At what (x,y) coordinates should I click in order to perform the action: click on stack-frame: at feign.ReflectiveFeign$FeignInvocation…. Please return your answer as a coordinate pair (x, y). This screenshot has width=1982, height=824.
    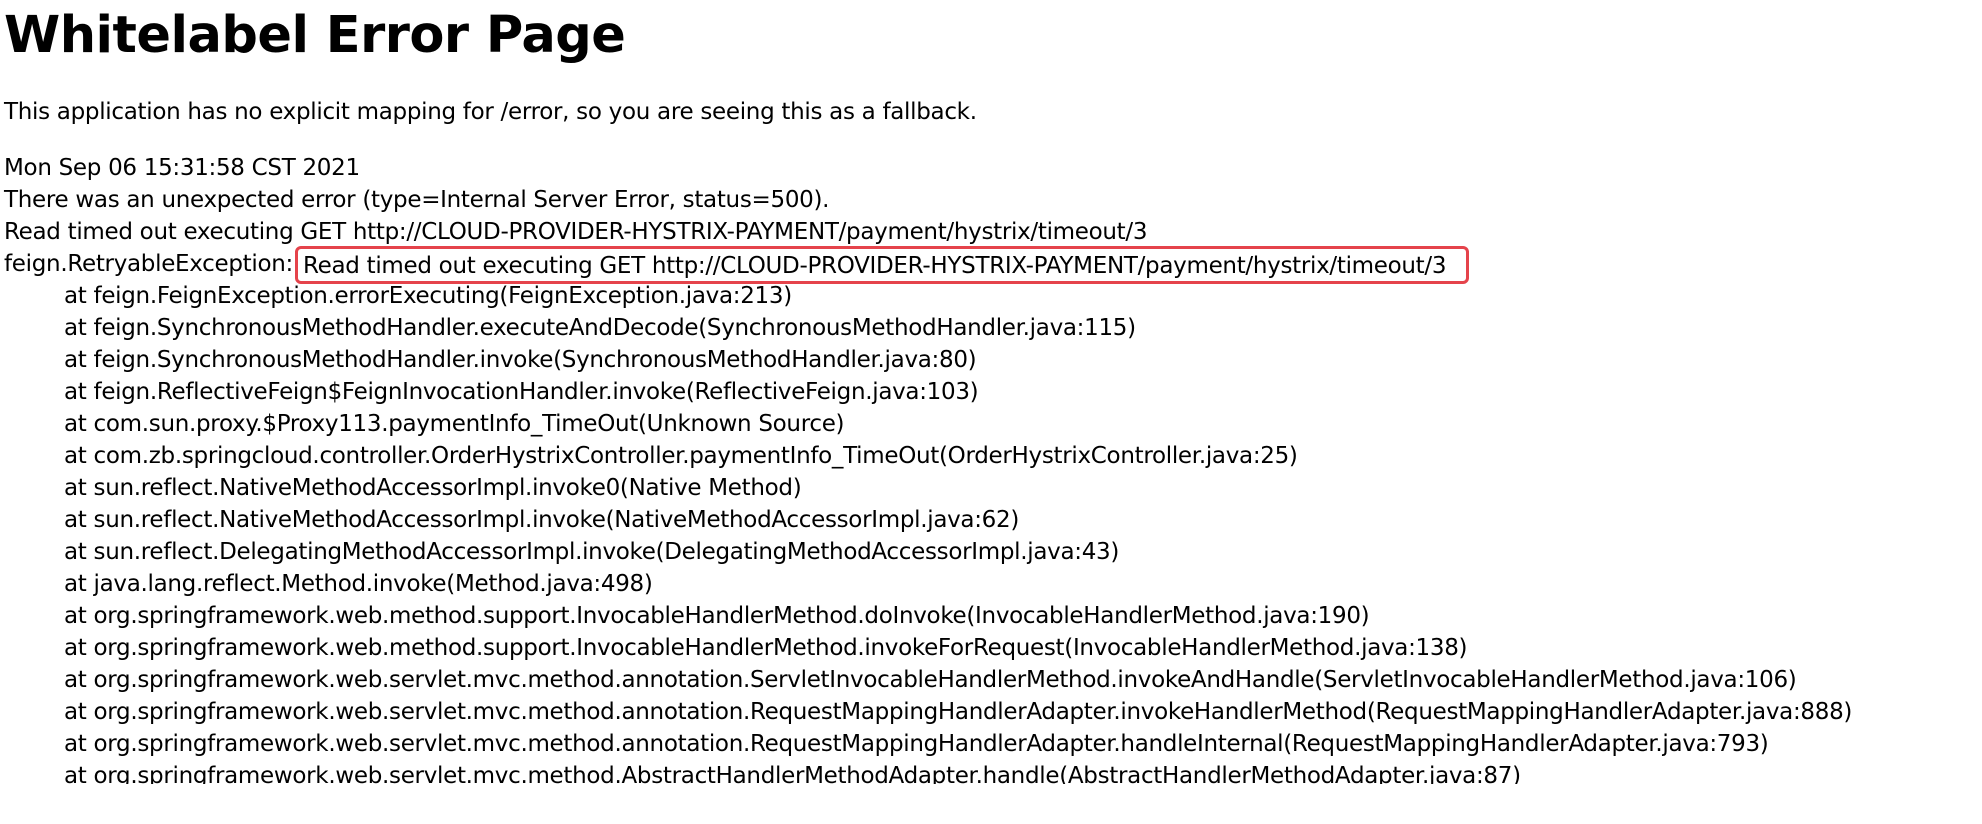
    Looking at the image, I should click on (521, 392).